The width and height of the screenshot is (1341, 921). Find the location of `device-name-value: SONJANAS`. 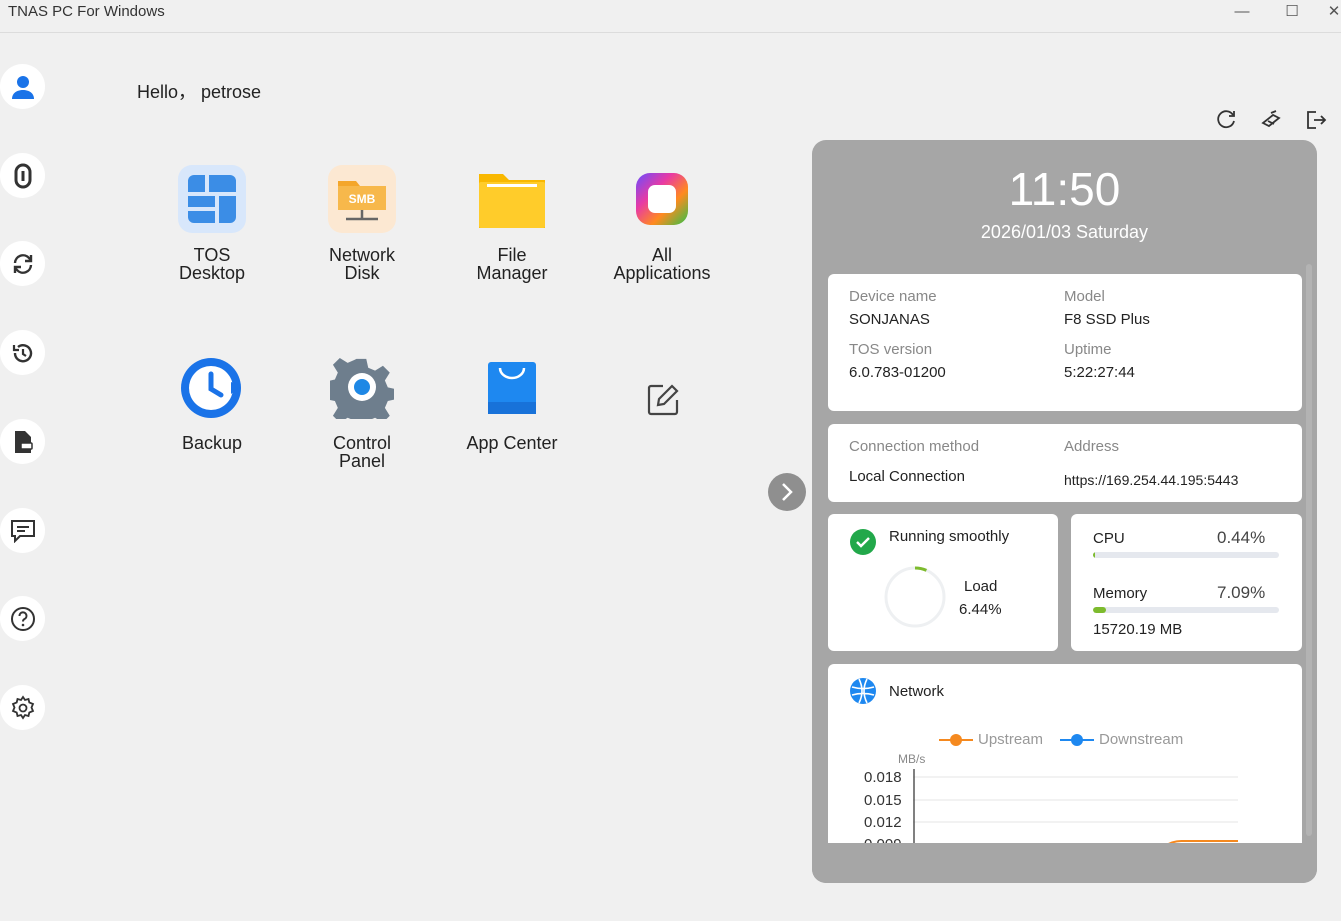

device-name-value: SONJANAS is located at coordinates (889, 319).